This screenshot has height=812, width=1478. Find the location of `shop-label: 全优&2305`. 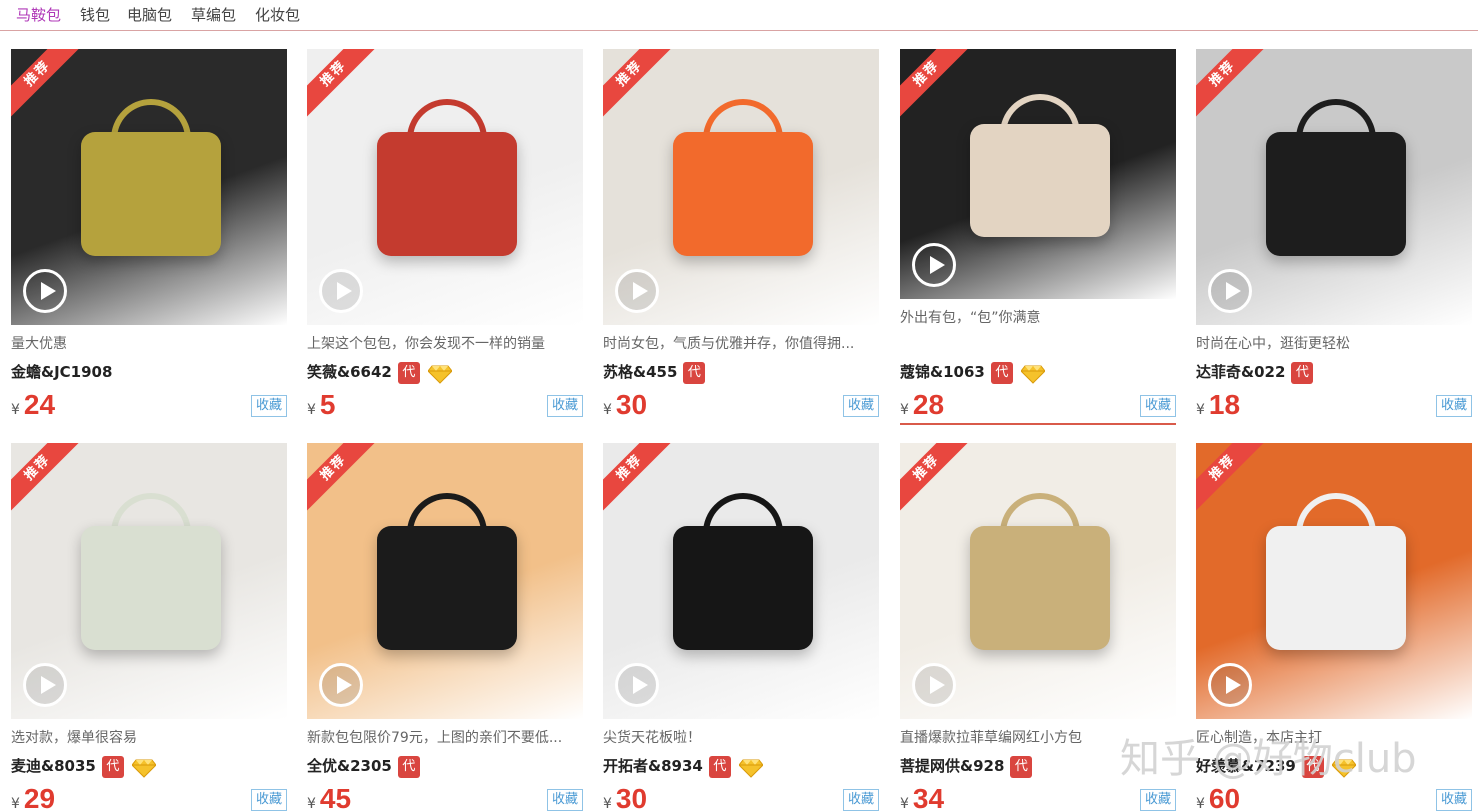

shop-label: 全优&2305 is located at coordinates (349, 766).